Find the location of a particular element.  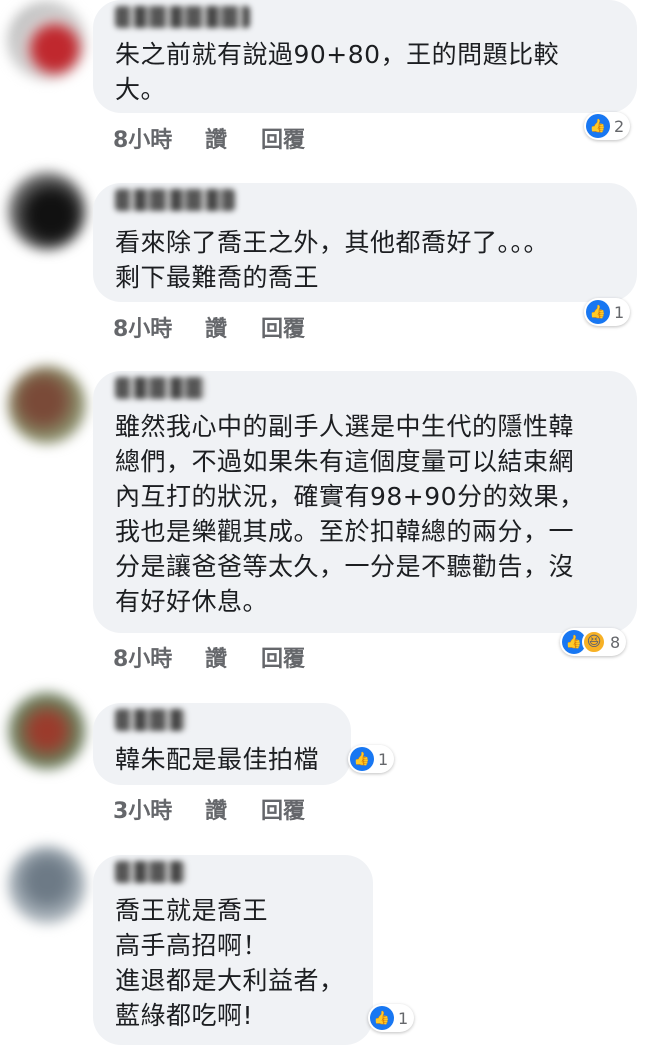

comment-text: 朱之前就有說過90+80，王的問題比較 大。 is located at coordinates (367, 72).